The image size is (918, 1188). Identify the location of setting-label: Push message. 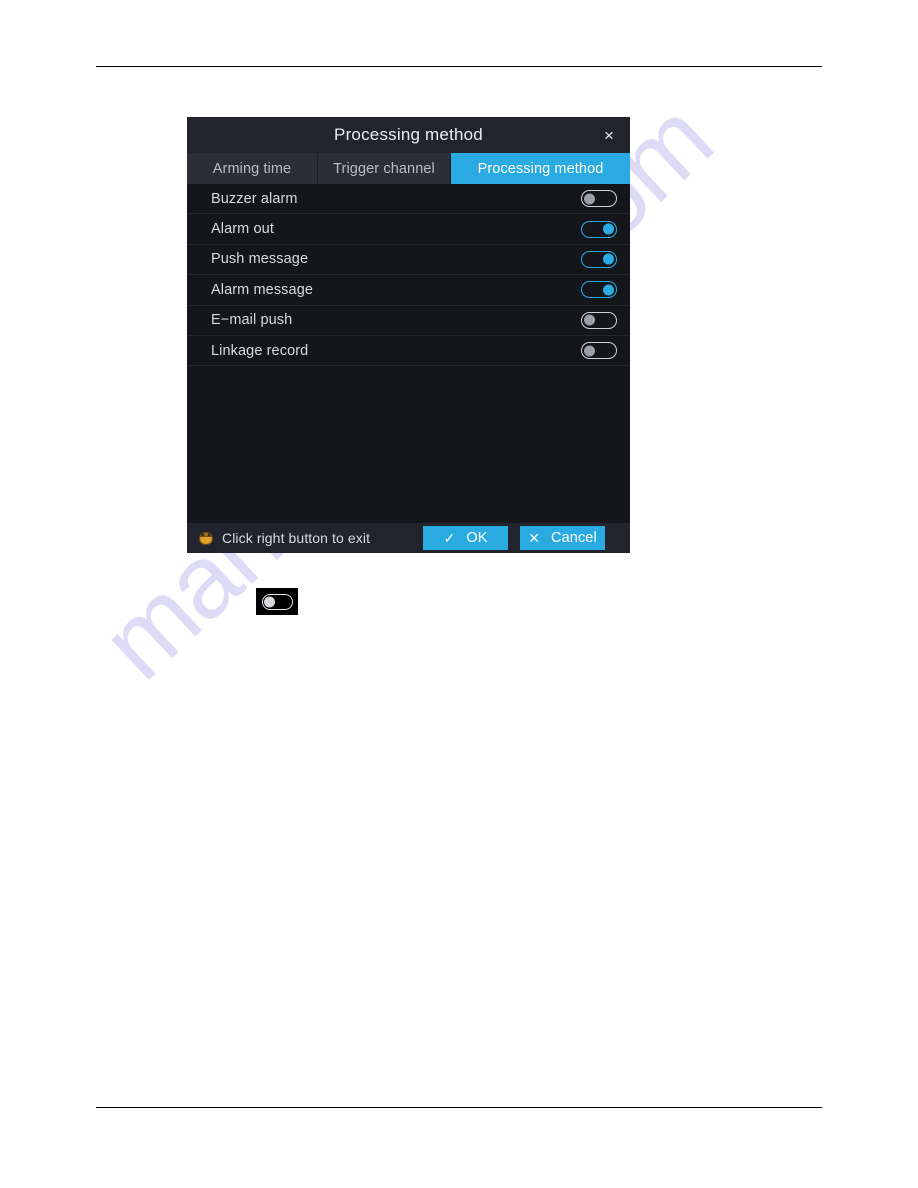
(260, 259).